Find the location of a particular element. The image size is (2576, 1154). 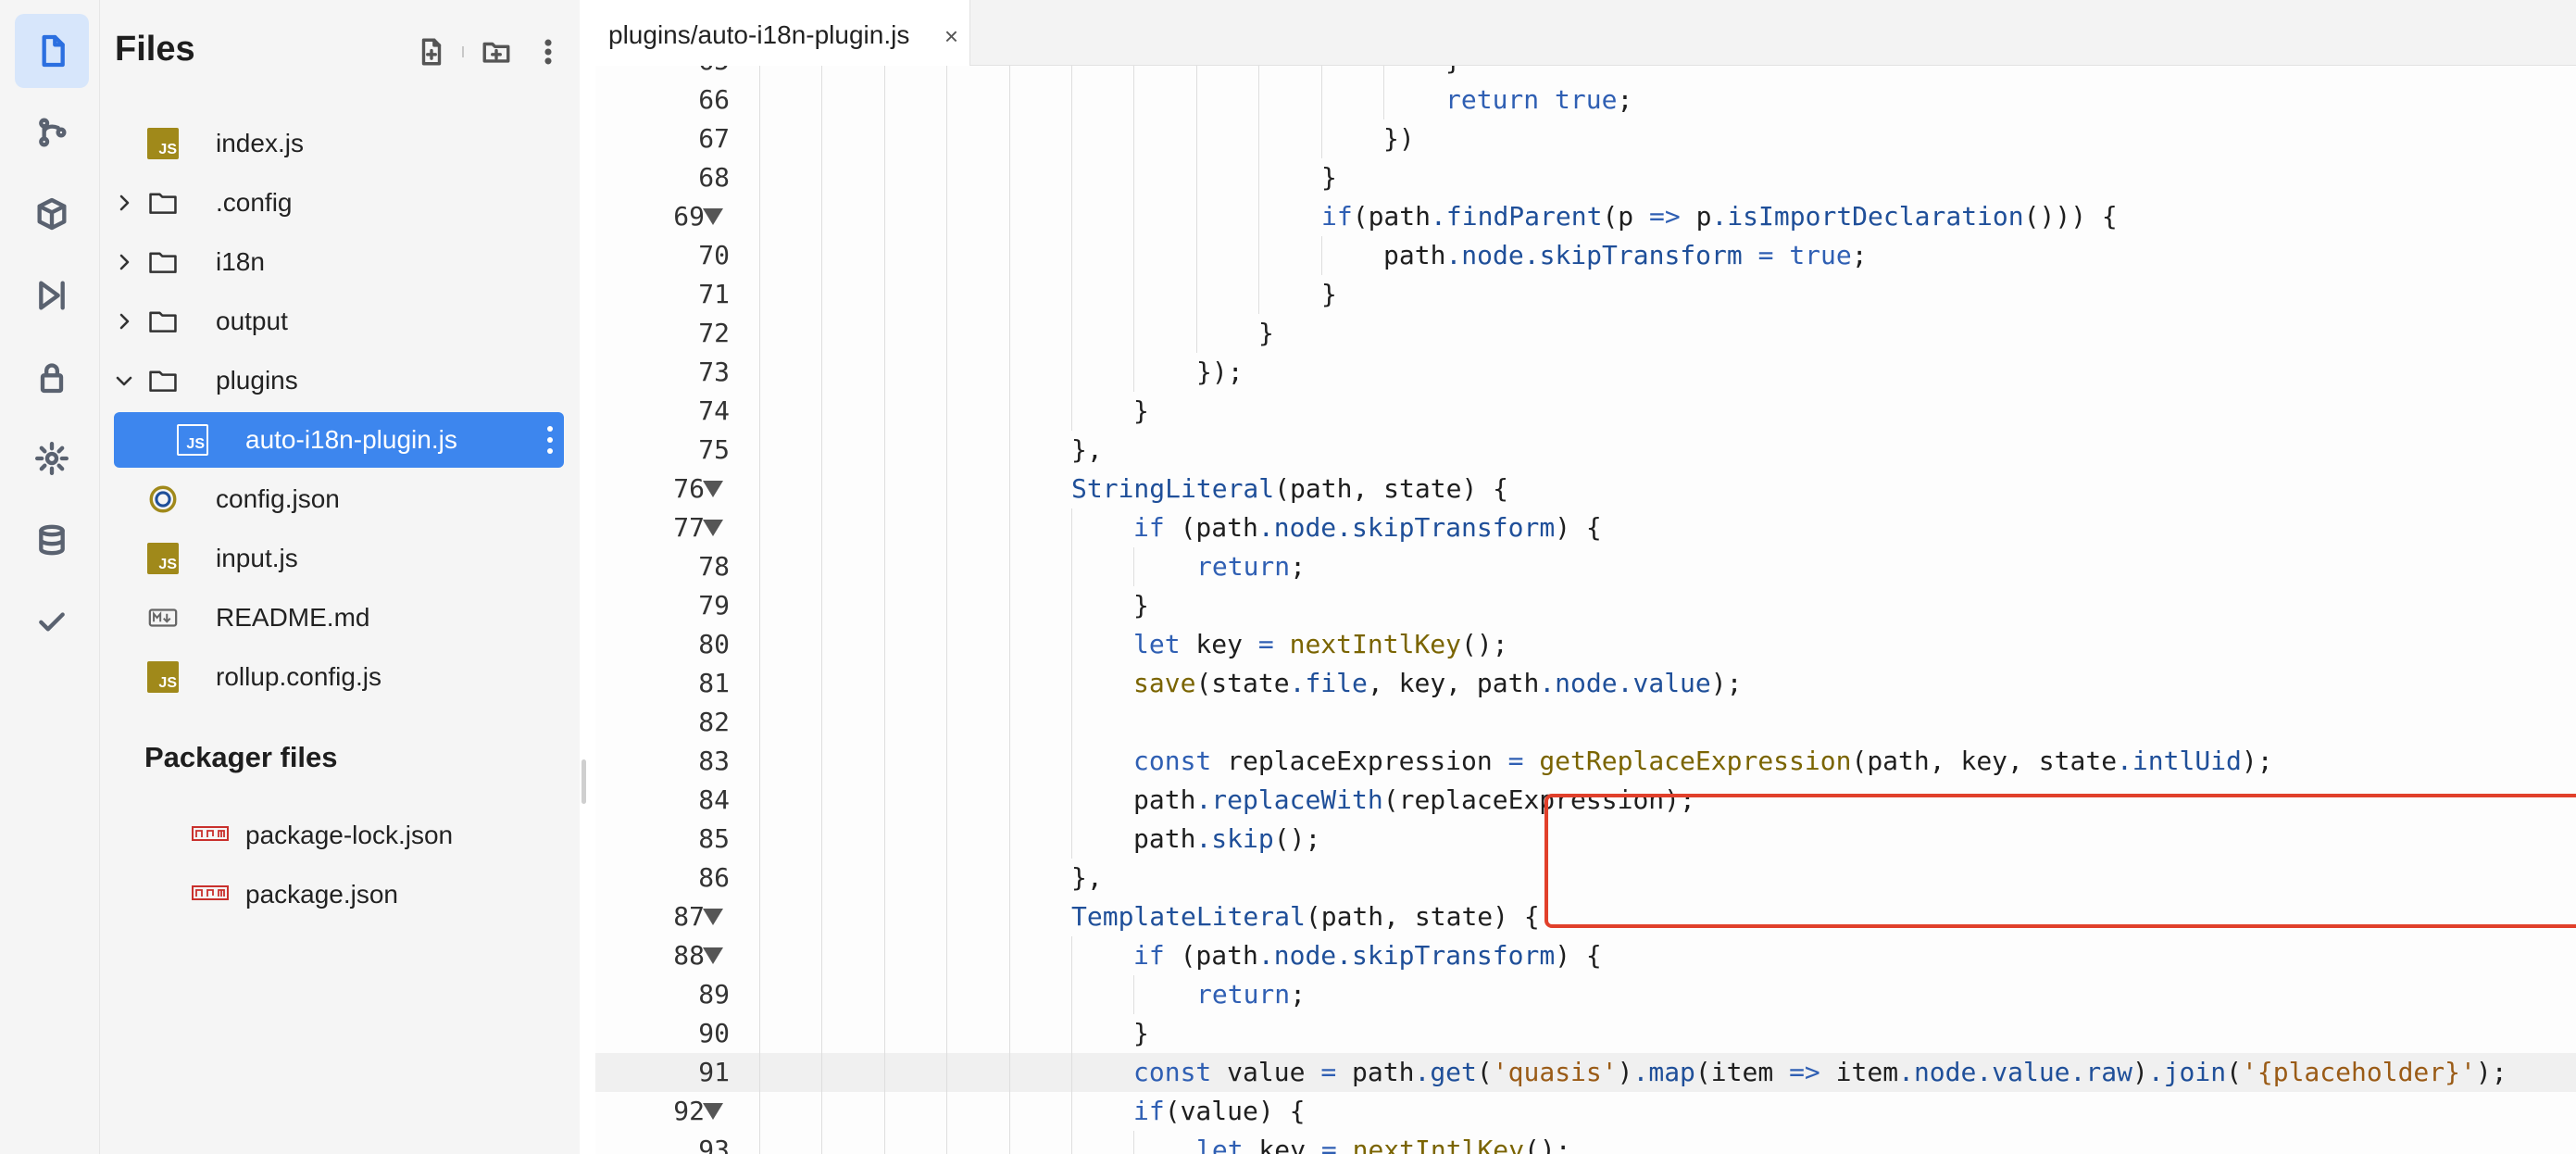

tree-item-input-js: JS input.js is located at coordinates (339, 558).